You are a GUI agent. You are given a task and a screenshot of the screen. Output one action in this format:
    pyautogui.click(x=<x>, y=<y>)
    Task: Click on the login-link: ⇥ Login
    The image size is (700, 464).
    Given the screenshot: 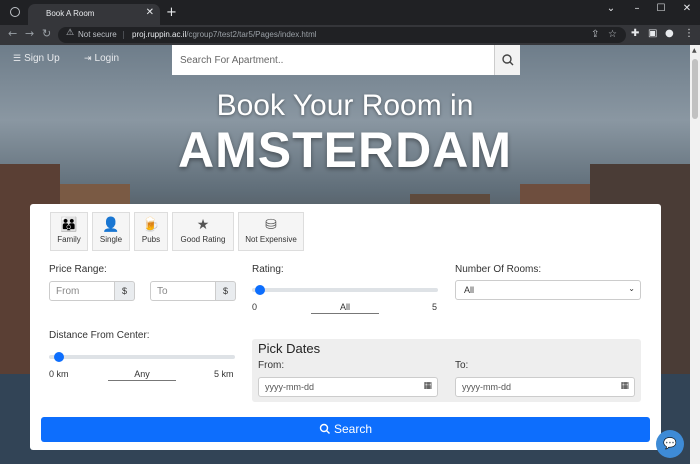 What is the action you would take?
    pyautogui.click(x=101, y=58)
    